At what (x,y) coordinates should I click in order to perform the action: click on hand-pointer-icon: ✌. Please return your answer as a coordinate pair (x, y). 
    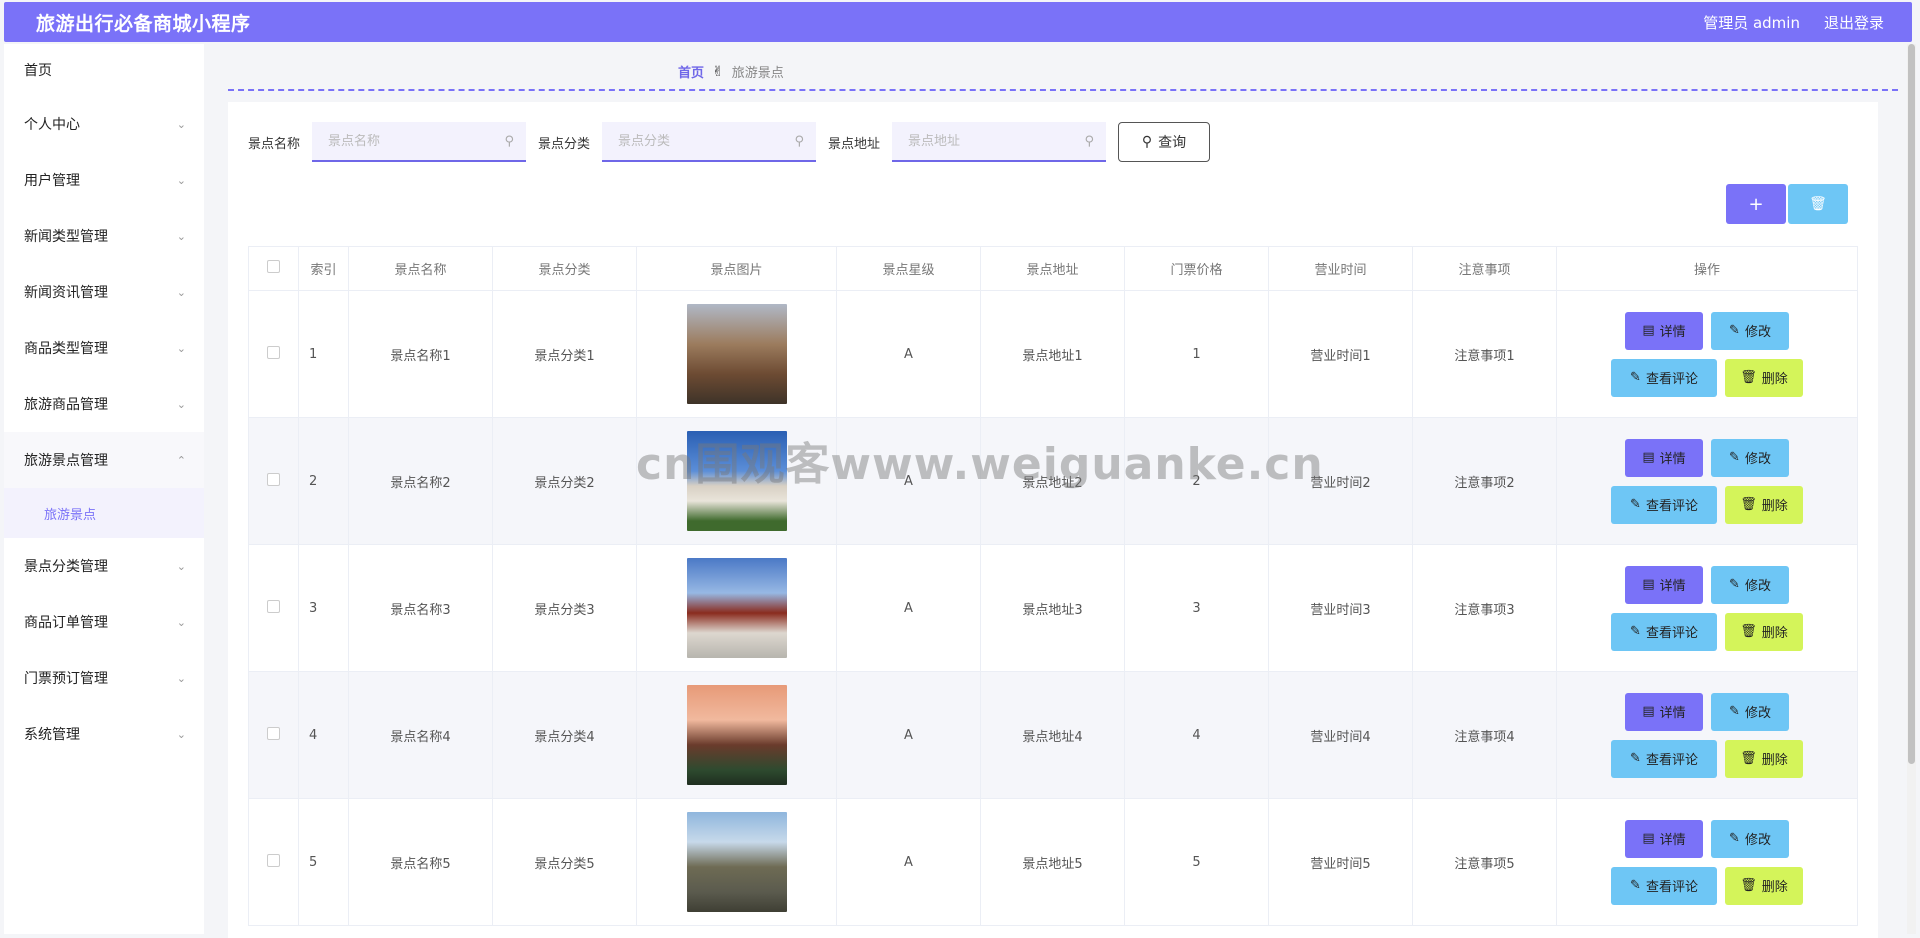
    Looking at the image, I should click on (718, 71).